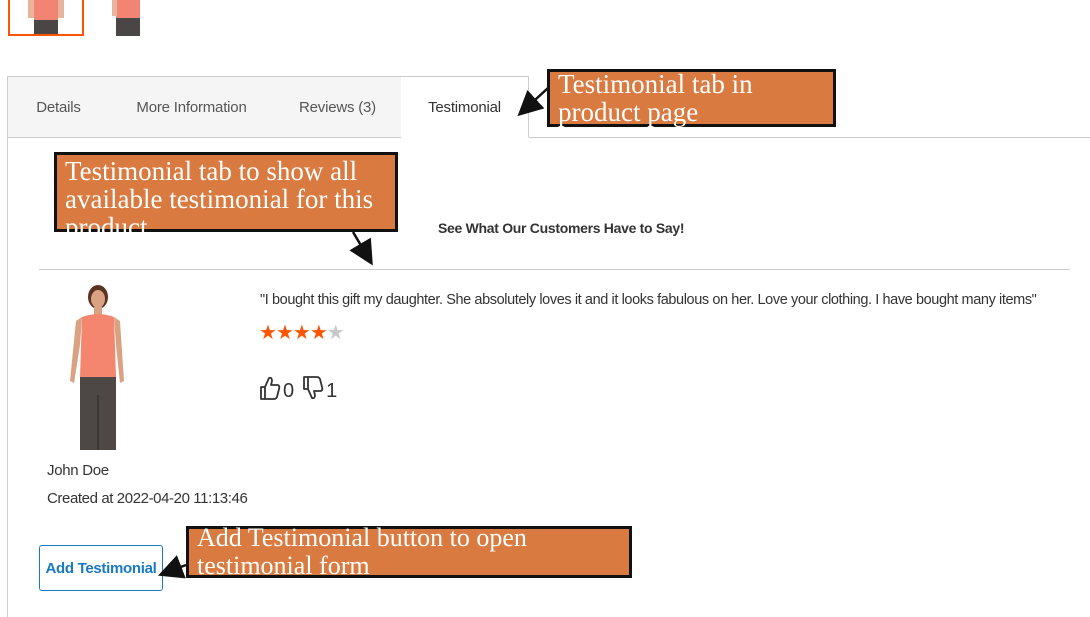 The width and height of the screenshot is (1090, 617). Describe the element at coordinates (335, 333) in the screenshot. I see `star-empty-icon: ★` at that location.